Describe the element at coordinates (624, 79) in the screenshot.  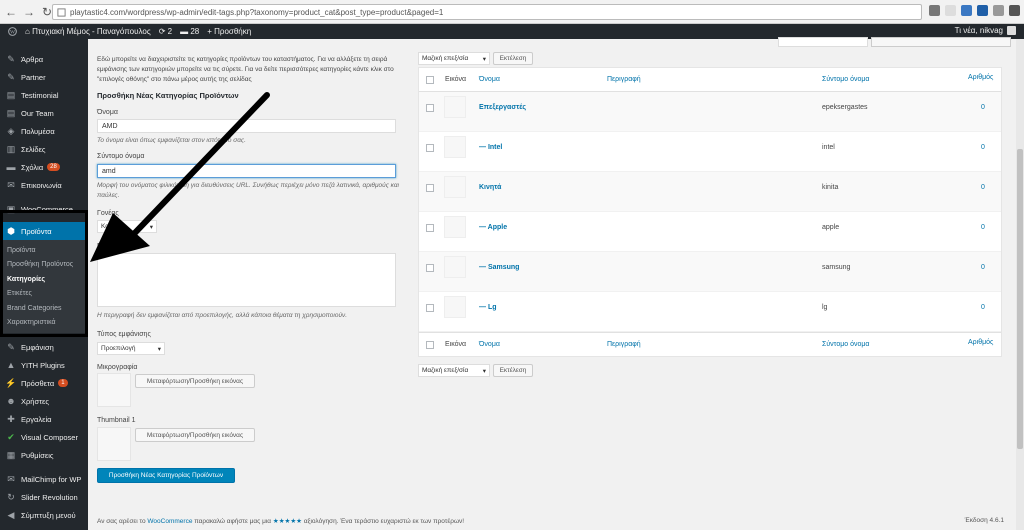
I see `col-description: Περιγραφή` at that location.